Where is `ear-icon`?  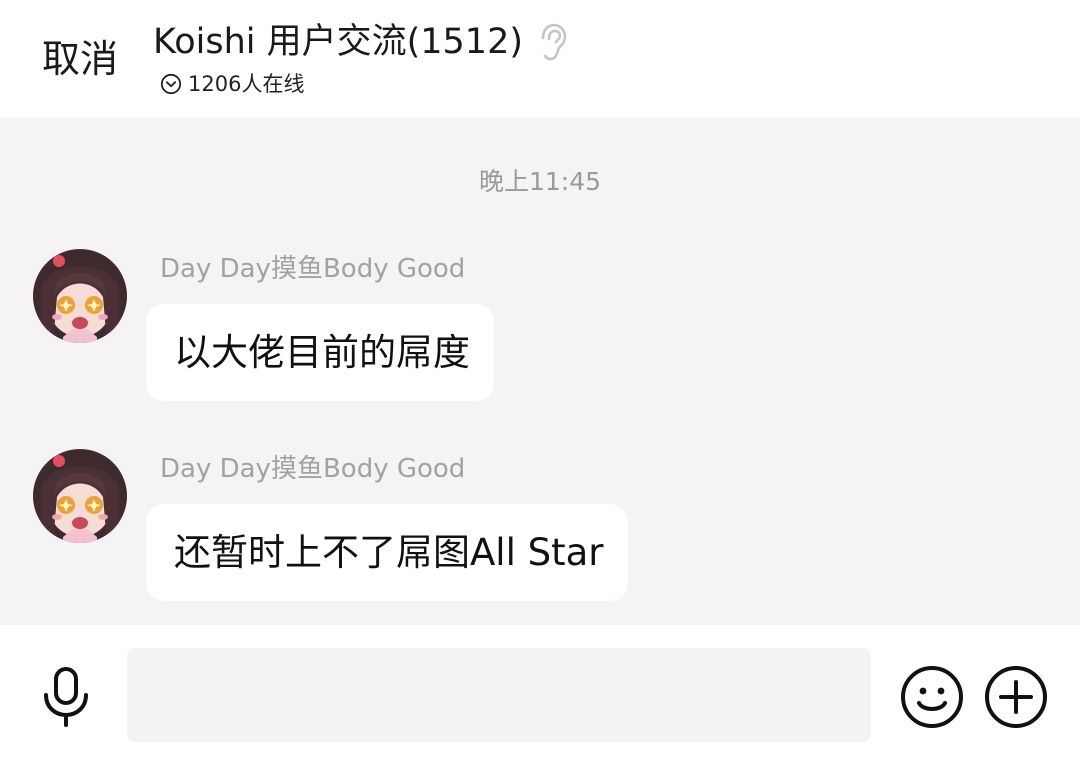 ear-icon is located at coordinates (553, 42).